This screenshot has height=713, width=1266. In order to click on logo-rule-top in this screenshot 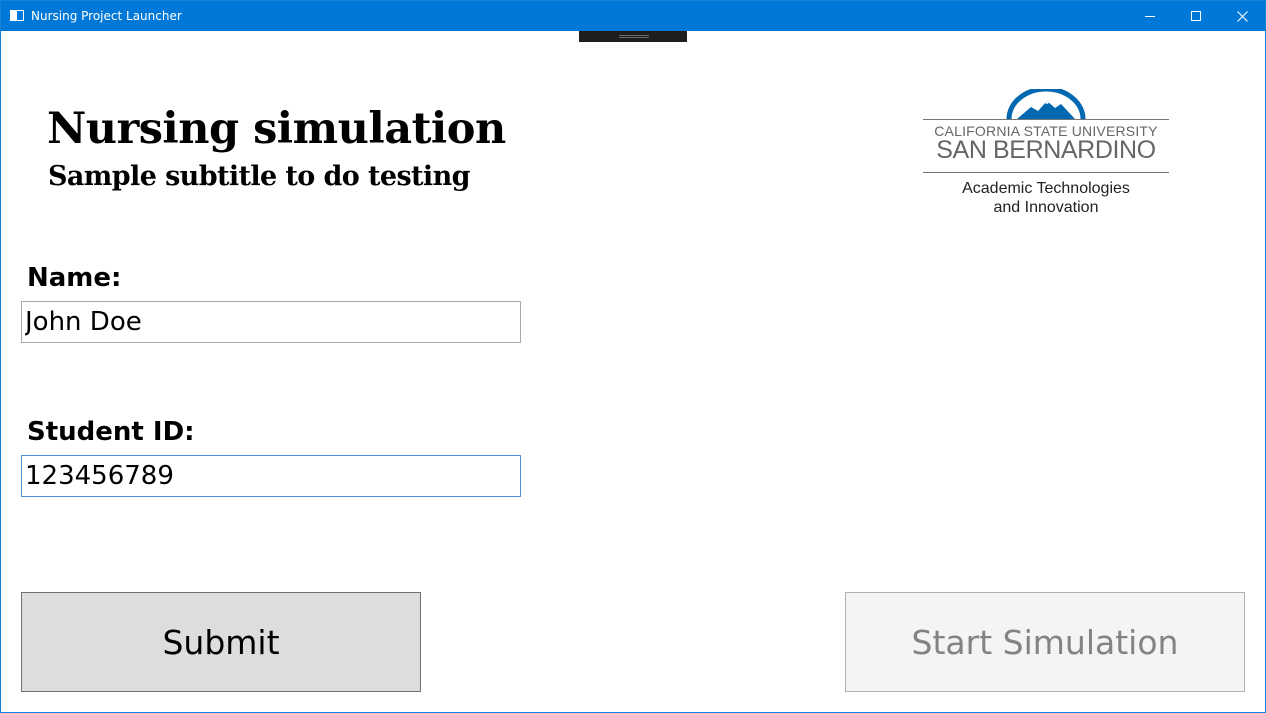, I will do `click(1046, 119)`.